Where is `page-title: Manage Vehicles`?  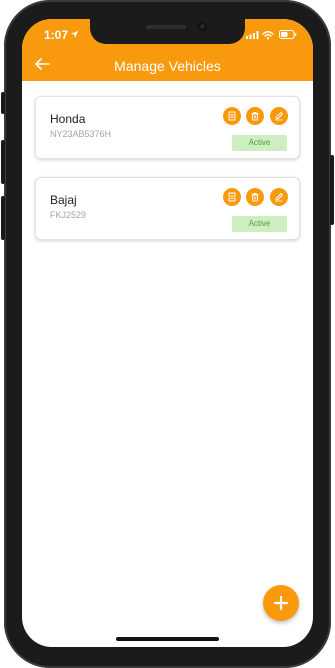 page-title: Manage Vehicles is located at coordinates (167, 66).